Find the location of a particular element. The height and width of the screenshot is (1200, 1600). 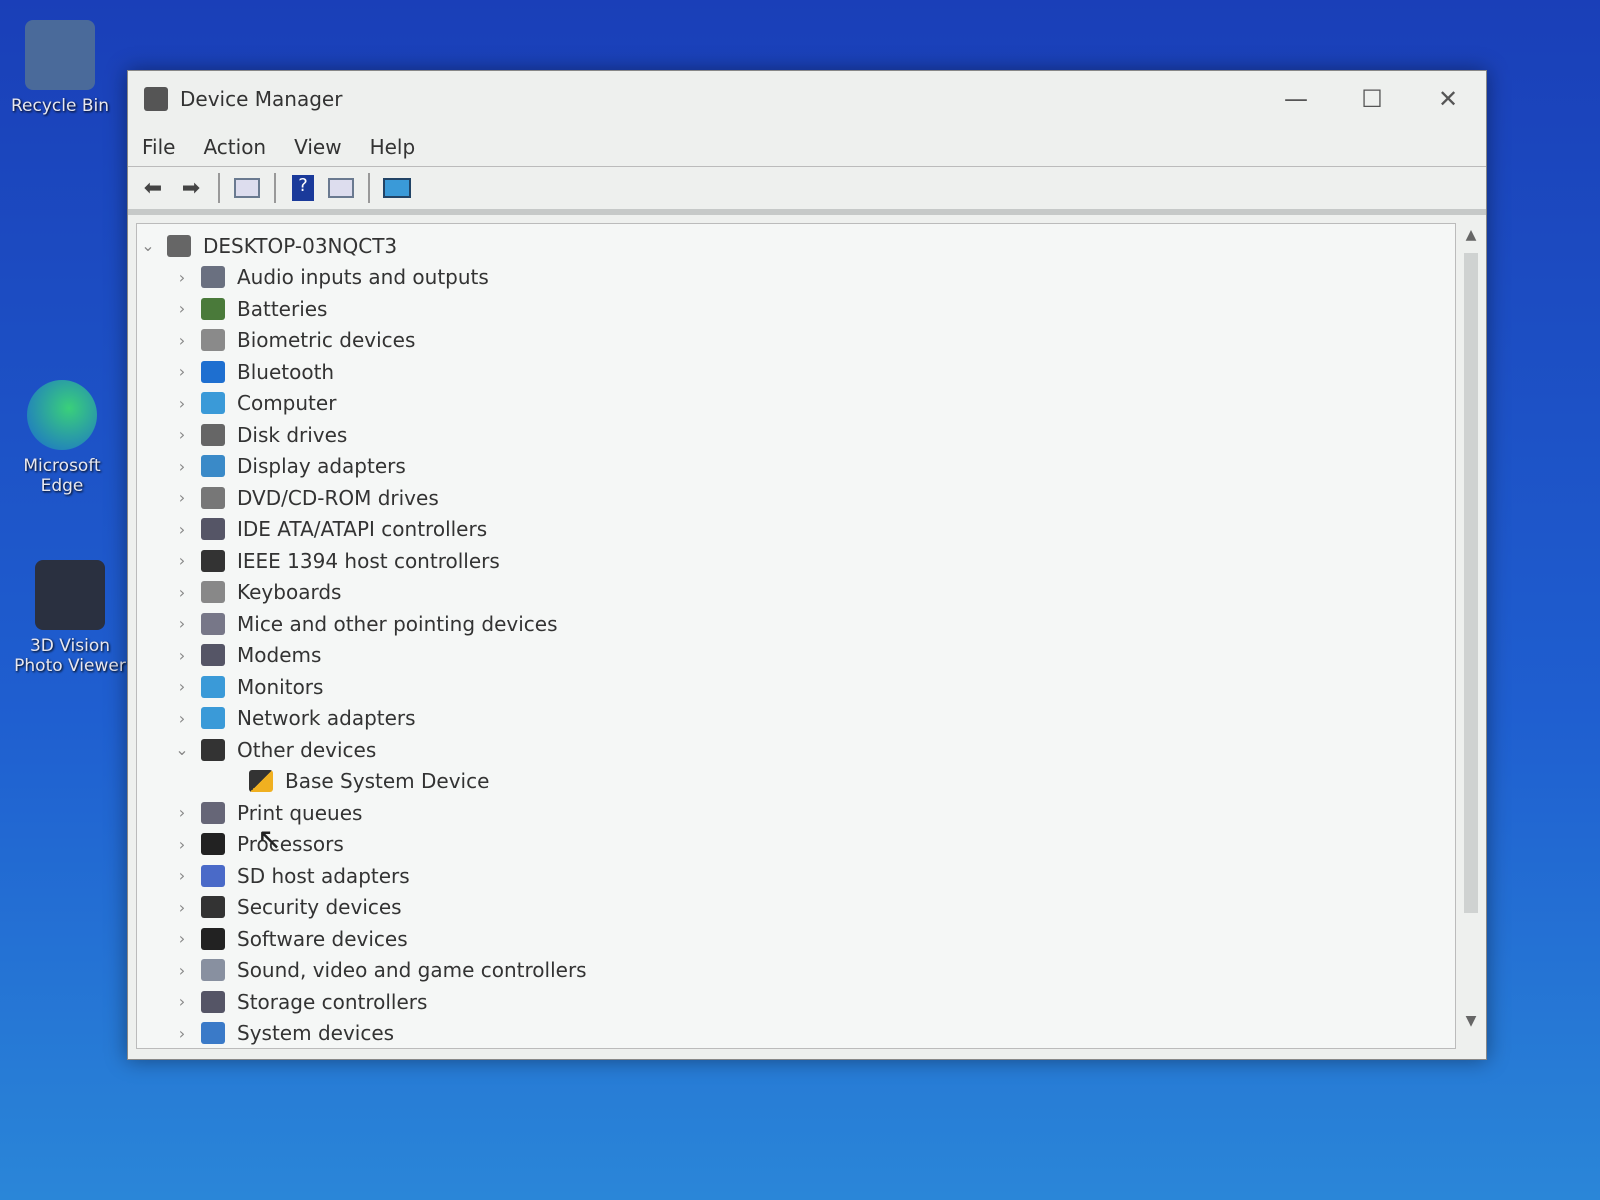

tree-category: ⌄ Other devices is located at coordinates (796, 750).